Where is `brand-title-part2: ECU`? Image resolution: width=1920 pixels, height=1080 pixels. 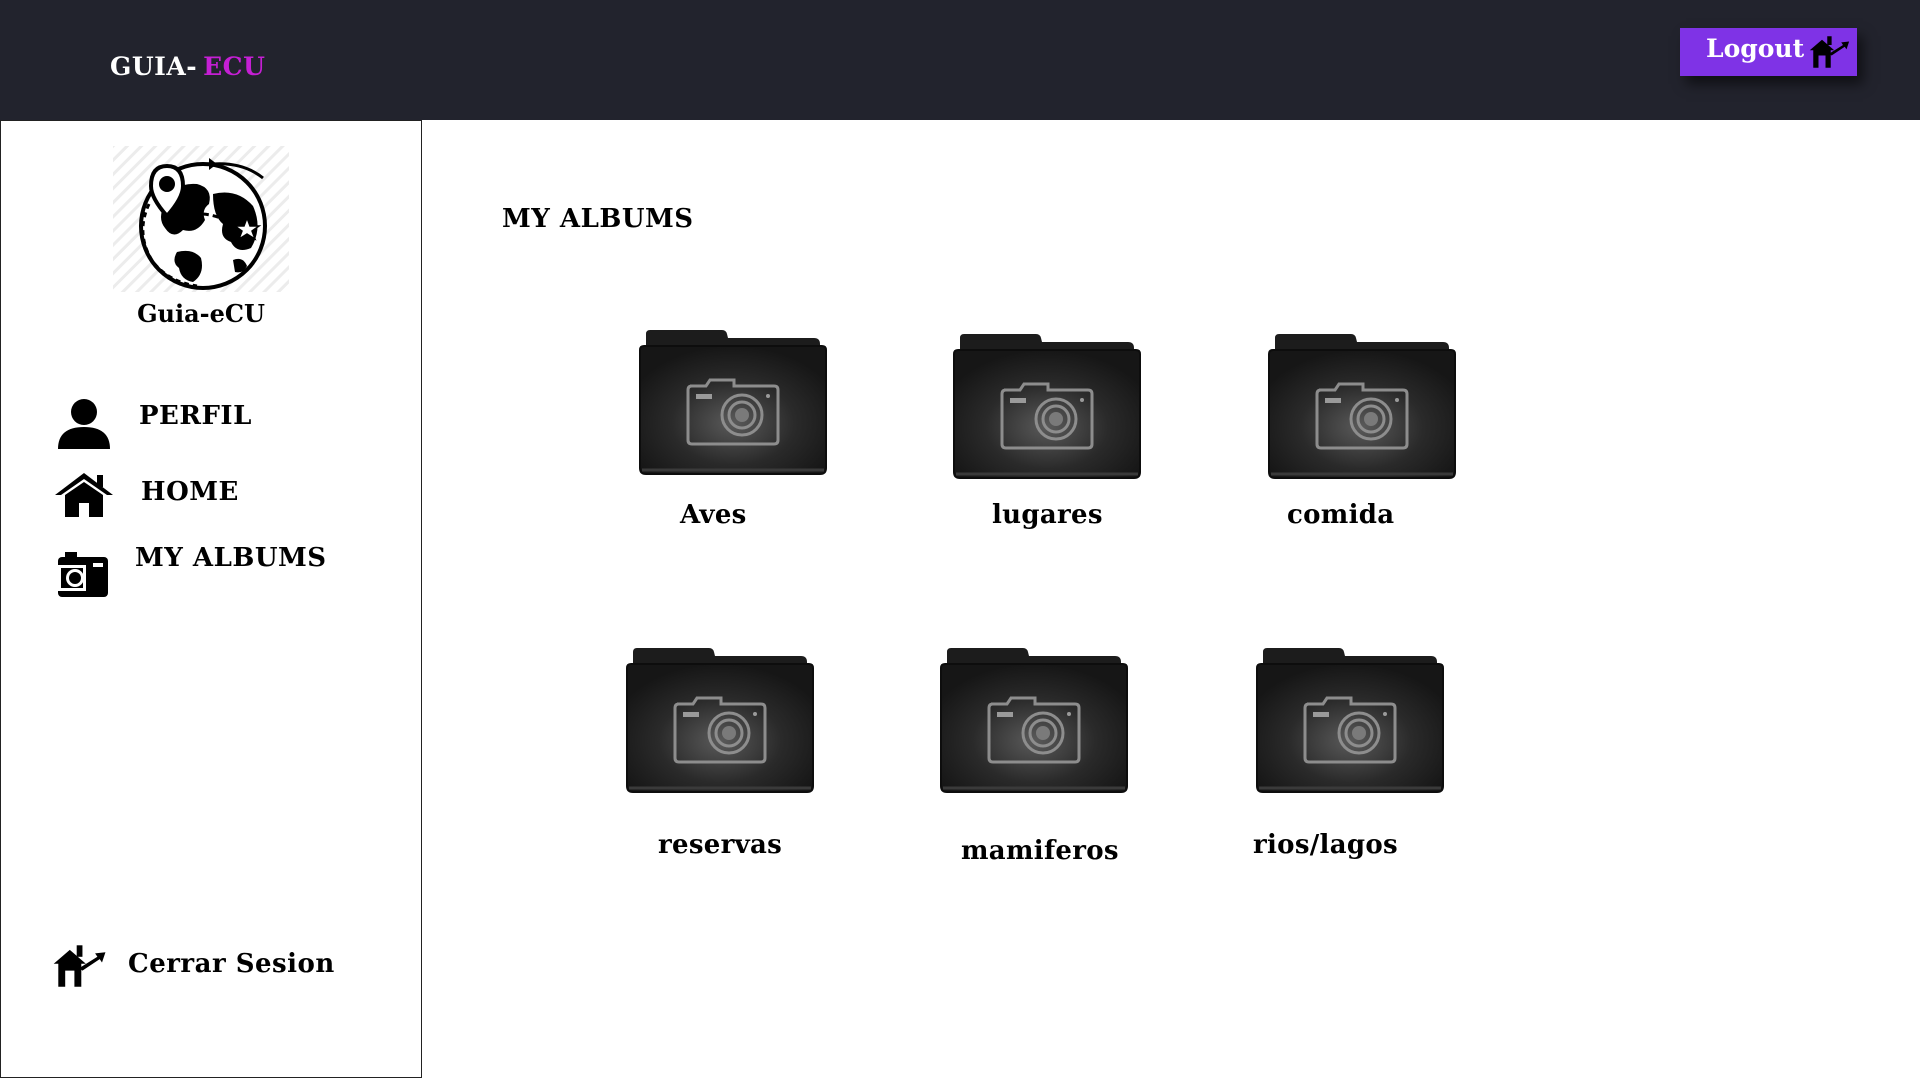
brand-title-part2: ECU is located at coordinates (234, 66).